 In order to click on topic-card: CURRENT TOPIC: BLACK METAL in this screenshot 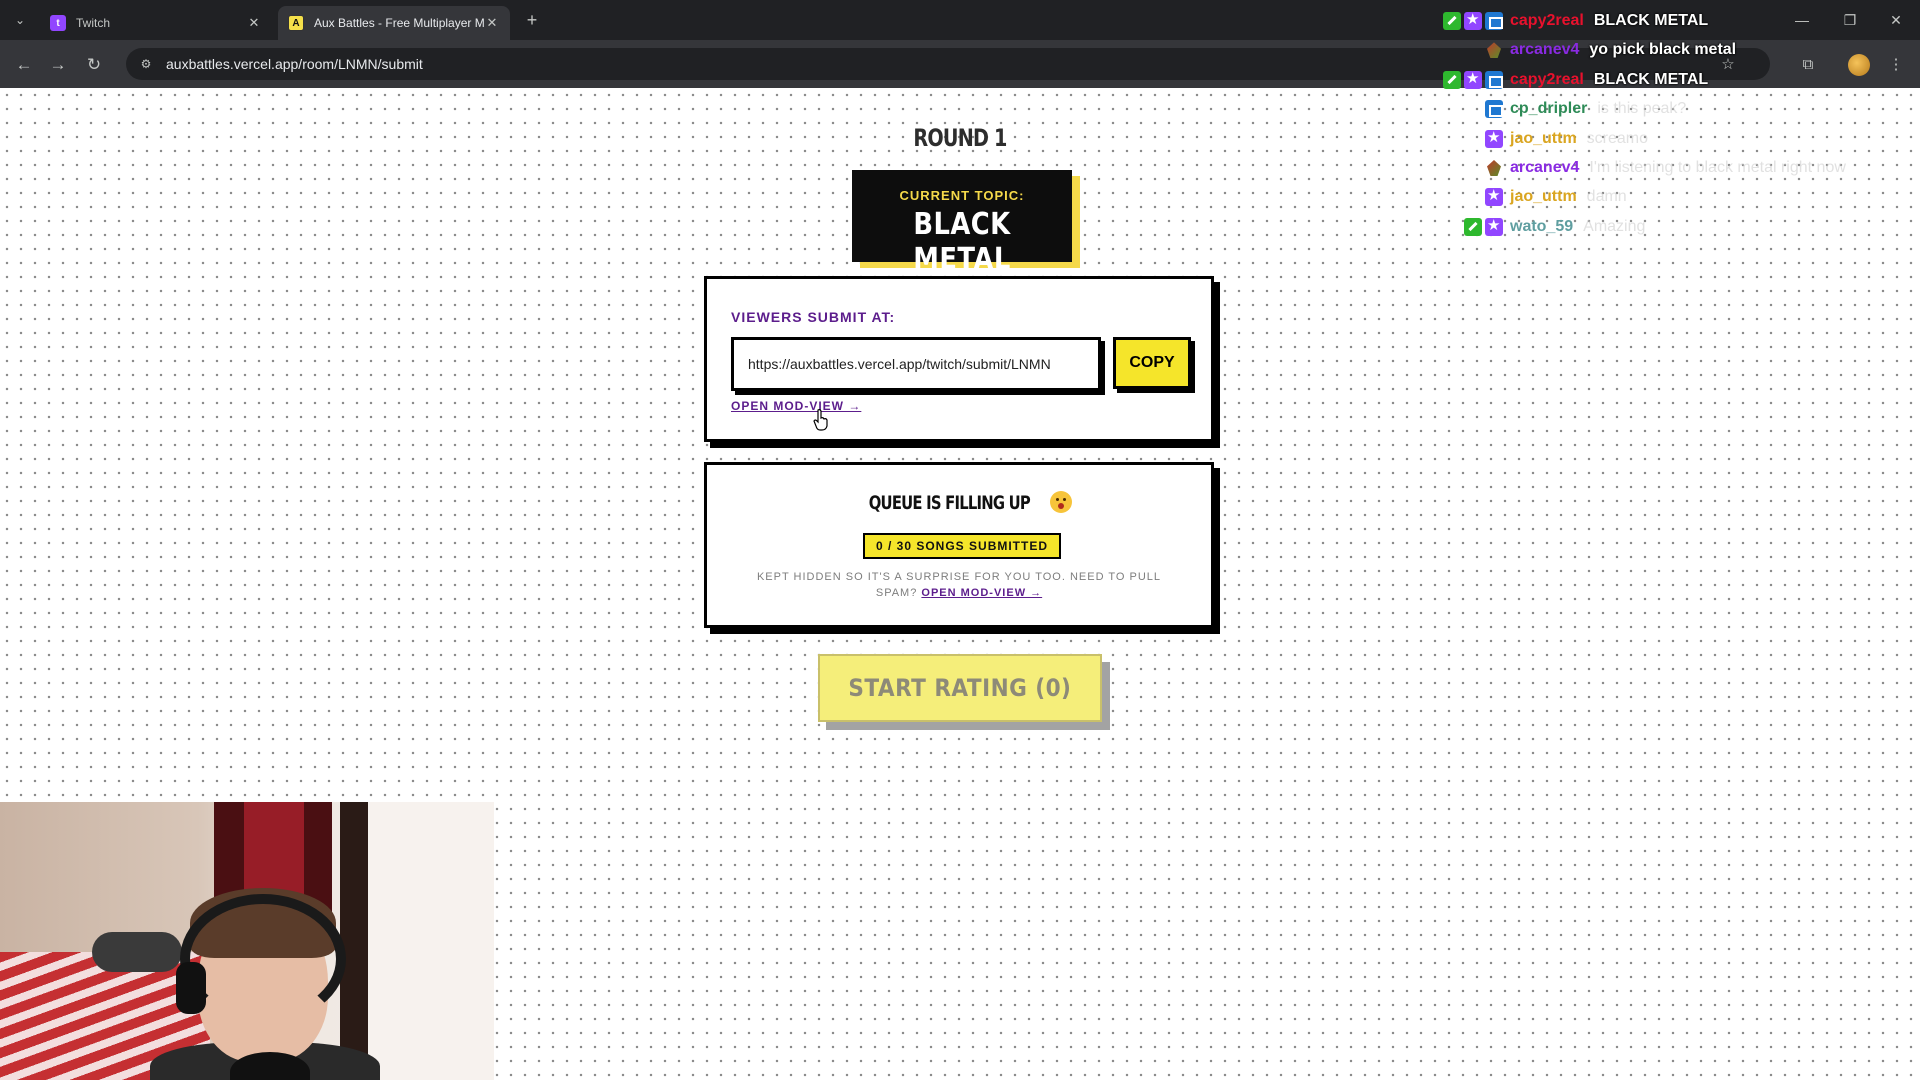, I will do `click(962, 223)`.